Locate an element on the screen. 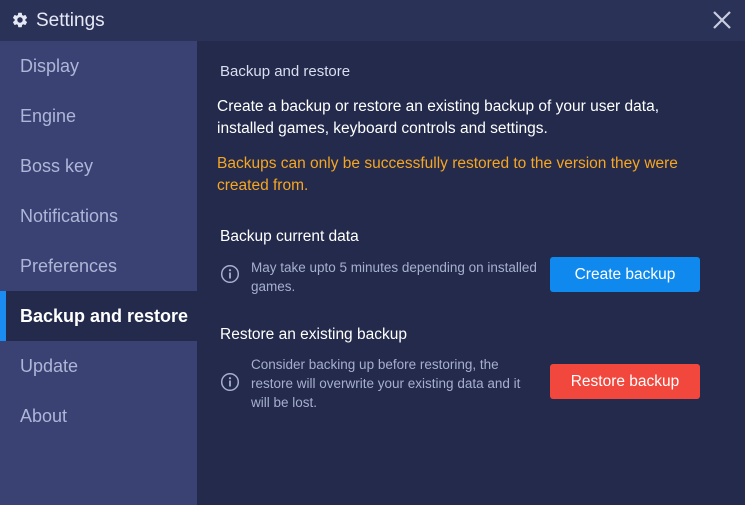  backup-section-title: Backup current data is located at coordinates (289, 236).